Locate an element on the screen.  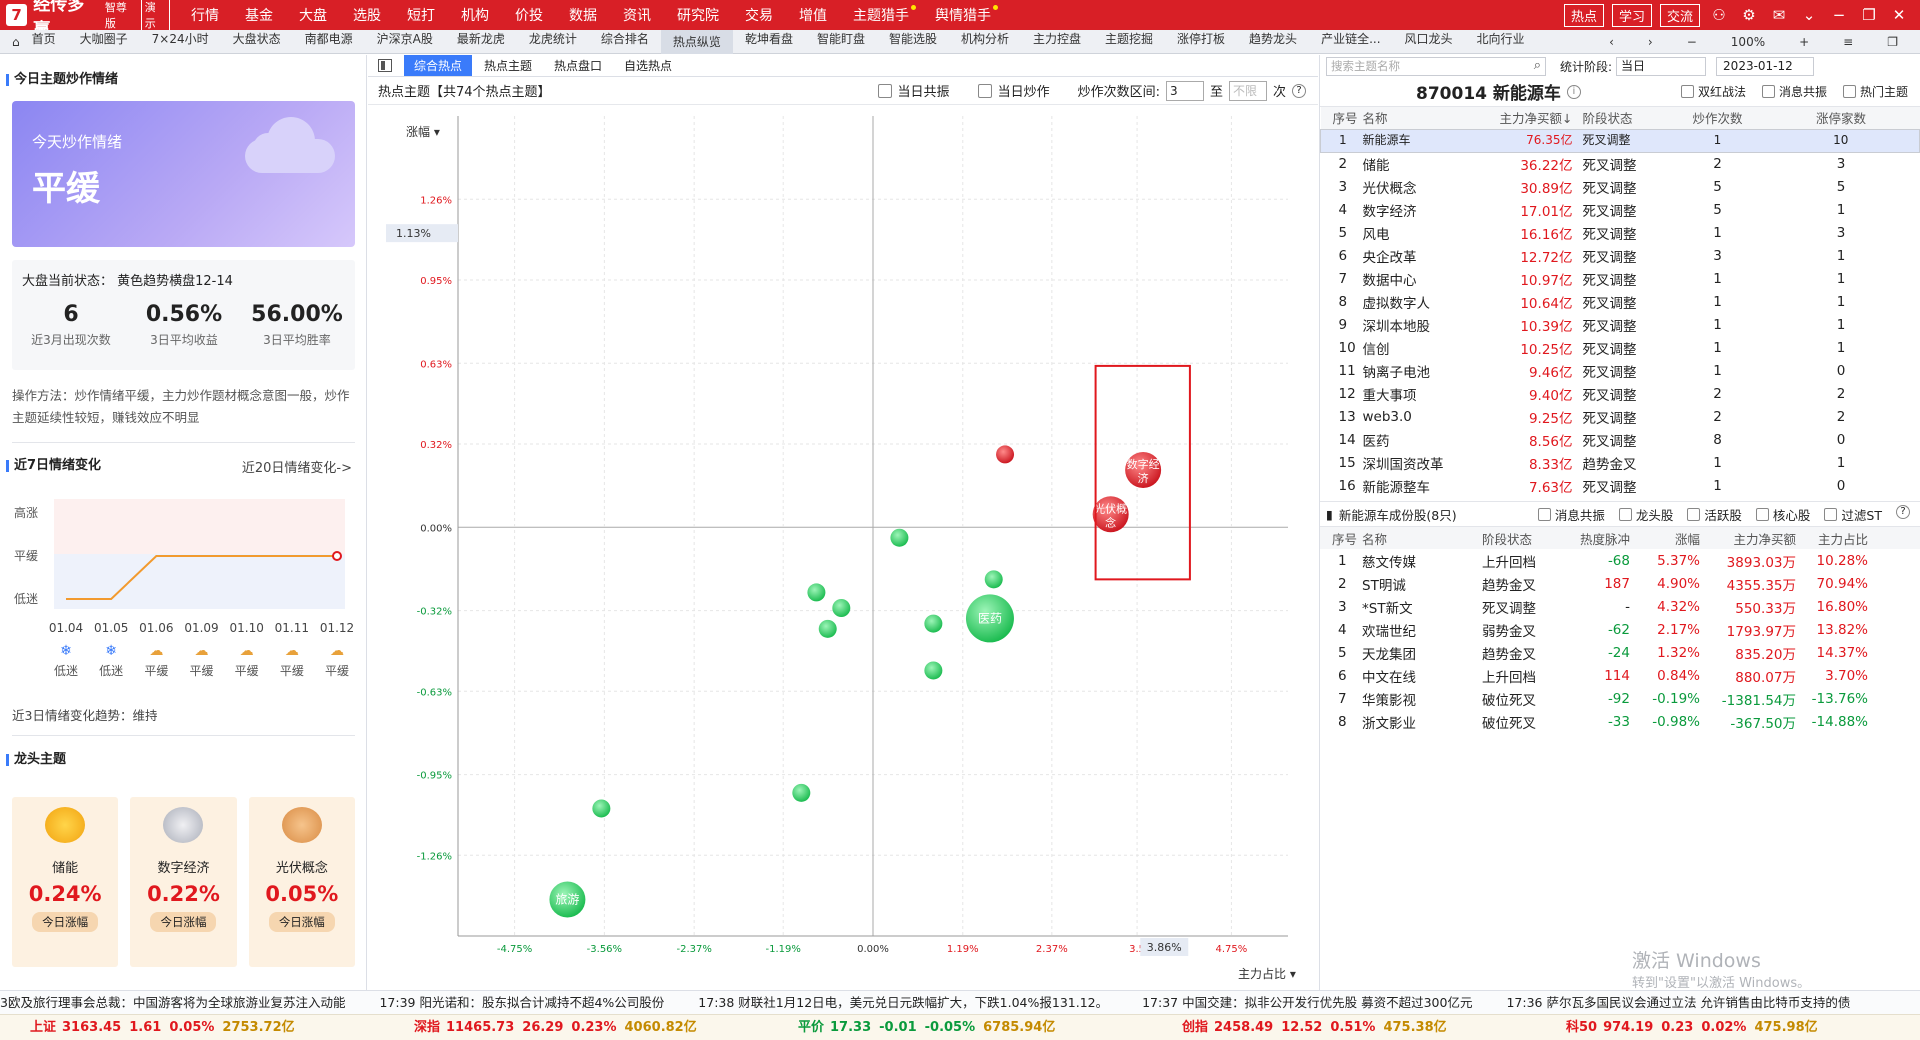
nav-item: 趋势龙头 is located at coordinates (1273, 42).